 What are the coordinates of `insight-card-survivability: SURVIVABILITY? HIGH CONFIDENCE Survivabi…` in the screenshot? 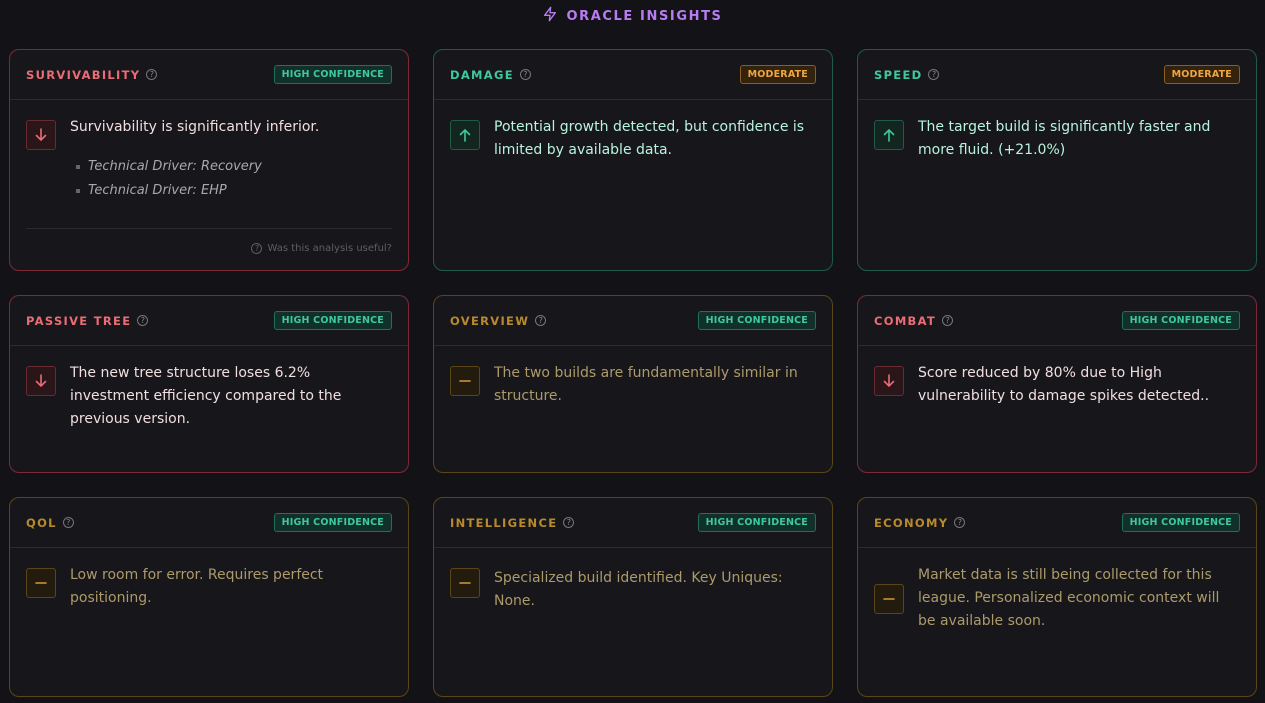 It's located at (209, 160).